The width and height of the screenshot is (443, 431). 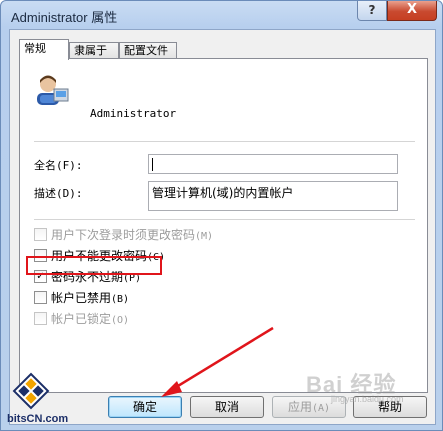 I want to click on checkbox-must-change-password: 用户下次登录时须更改密码(M), so click(x=123, y=234).